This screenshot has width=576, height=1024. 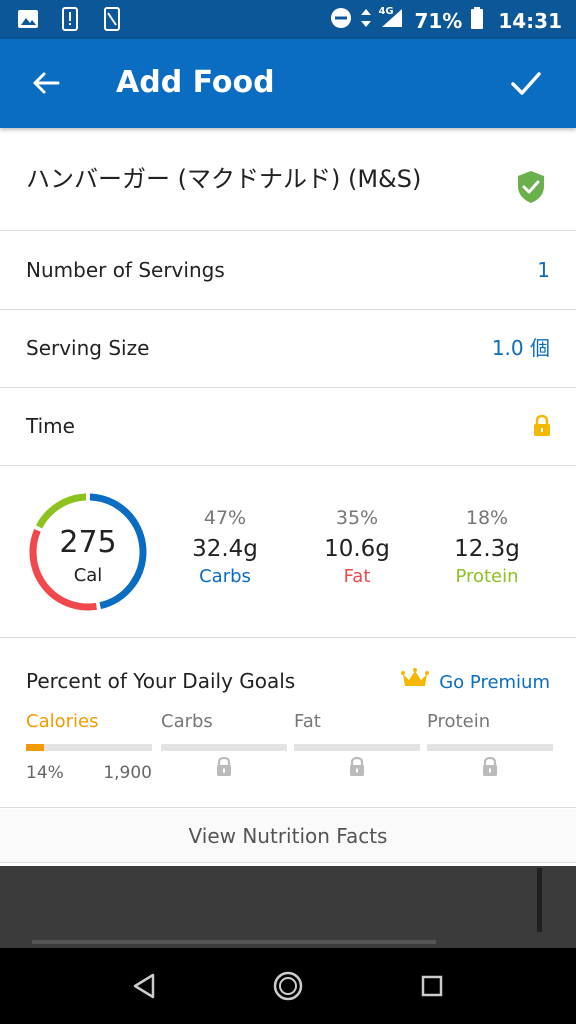 What do you see at coordinates (88, 542) in the screenshot?
I see `calorie-value: 275` at bounding box center [88, 542].